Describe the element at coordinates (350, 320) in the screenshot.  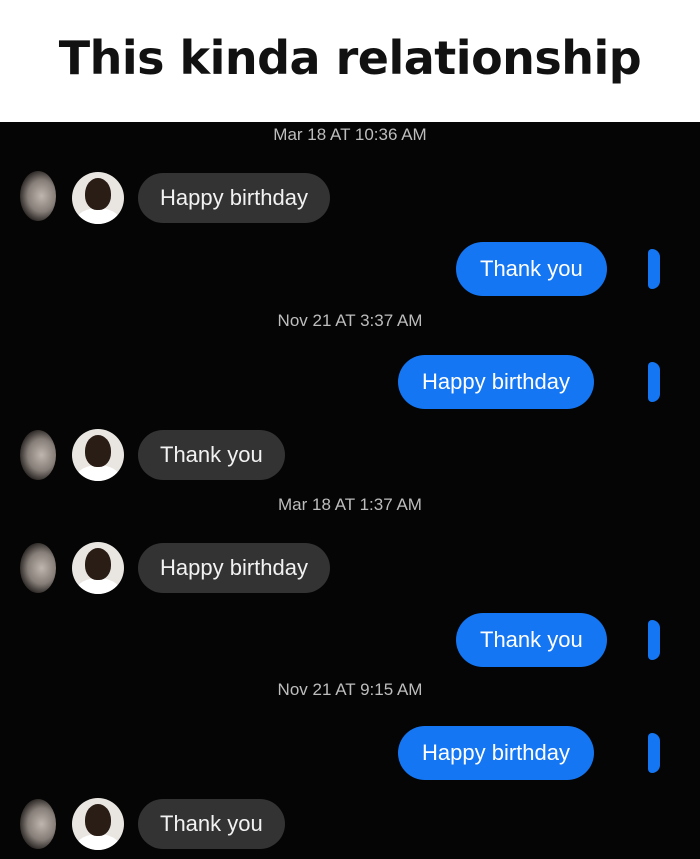
I see `timestamp: Nov 21 AT 3:37 AM` at that location.